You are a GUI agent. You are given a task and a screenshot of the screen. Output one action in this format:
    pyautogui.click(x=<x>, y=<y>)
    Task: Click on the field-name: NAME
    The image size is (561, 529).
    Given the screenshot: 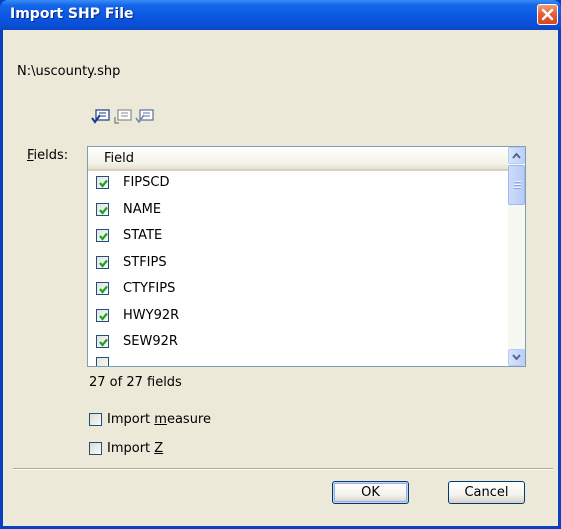 What is the action you would take?
    pyautogui.click(x=142, y=209)
    